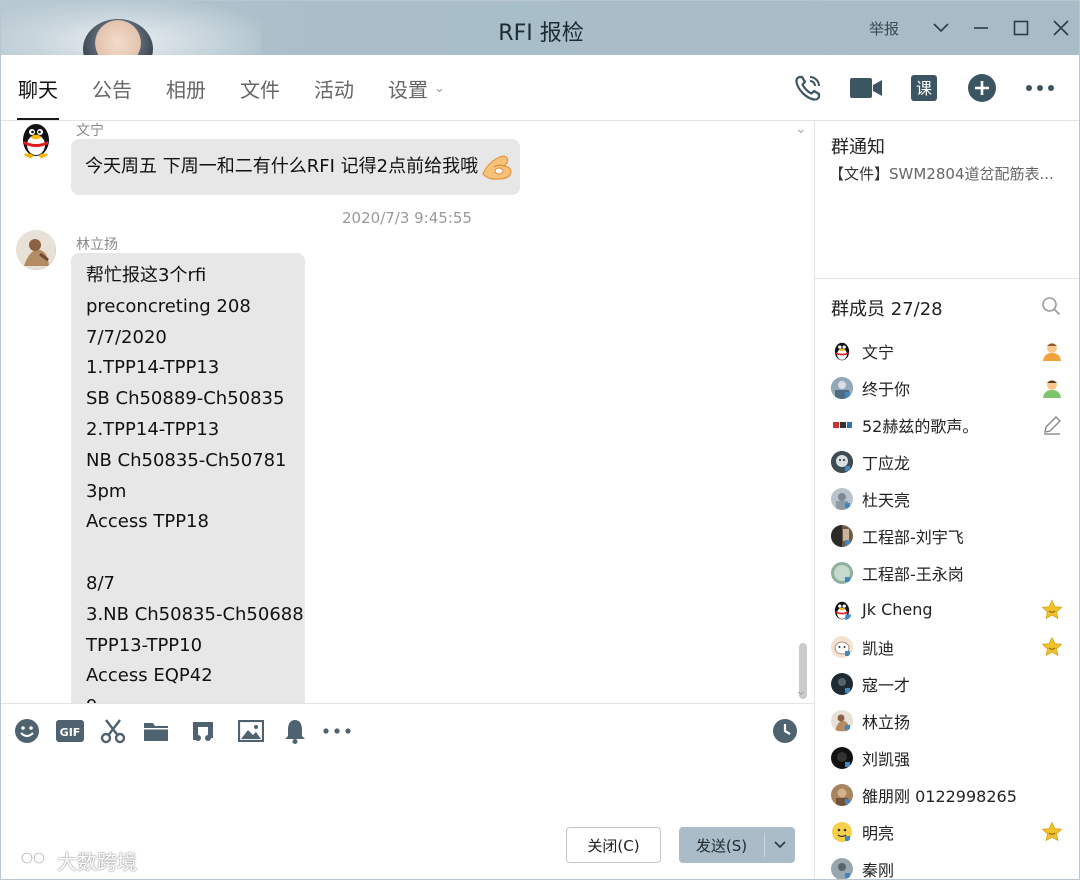  Describe the element at coordinates (947, 461) in the screenshot. I see `member-item: 丁应龙` at that location.